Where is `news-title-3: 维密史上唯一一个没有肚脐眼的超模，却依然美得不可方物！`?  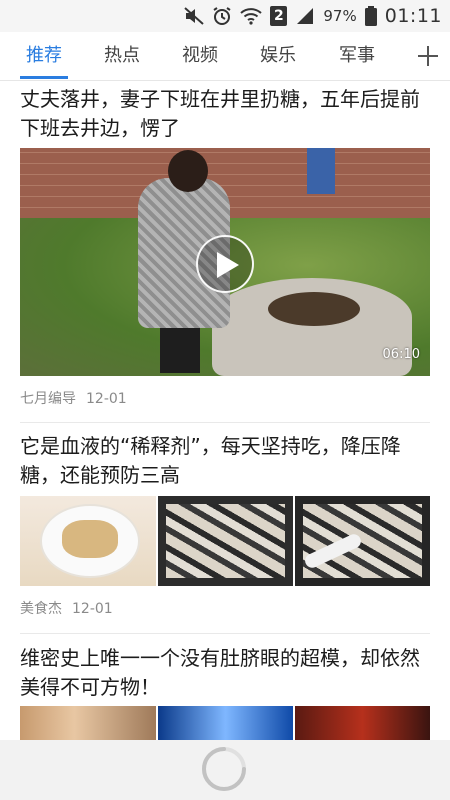
news-title-3: 维密史上唯一一个没有肚脐眼的超模，却依然美得不可方物！ is located at coordinates (226, 673).